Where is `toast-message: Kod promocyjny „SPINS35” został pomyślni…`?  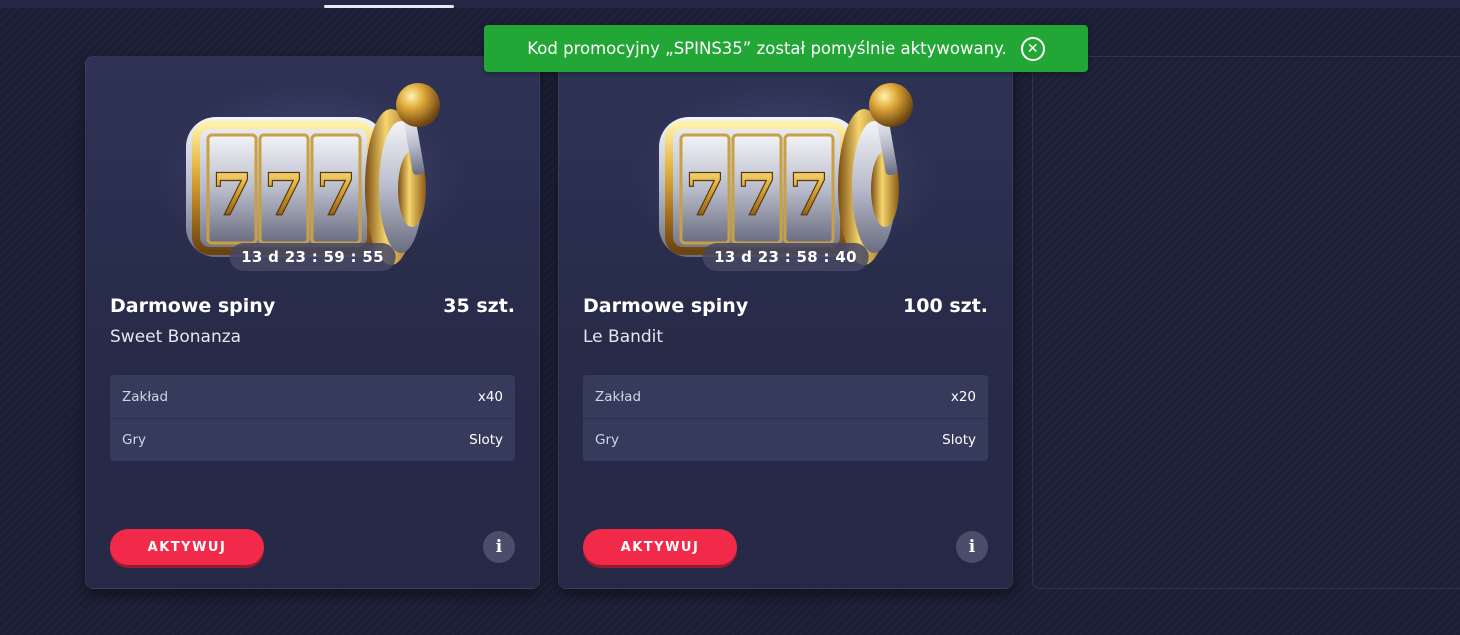
toast-message: Kod promocyjny „SPINS35” został pomyślni… is located at coordinates (767, 48).